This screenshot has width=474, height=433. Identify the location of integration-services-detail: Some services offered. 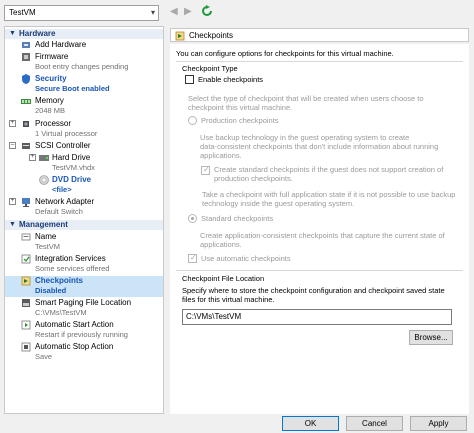
(72, 268).